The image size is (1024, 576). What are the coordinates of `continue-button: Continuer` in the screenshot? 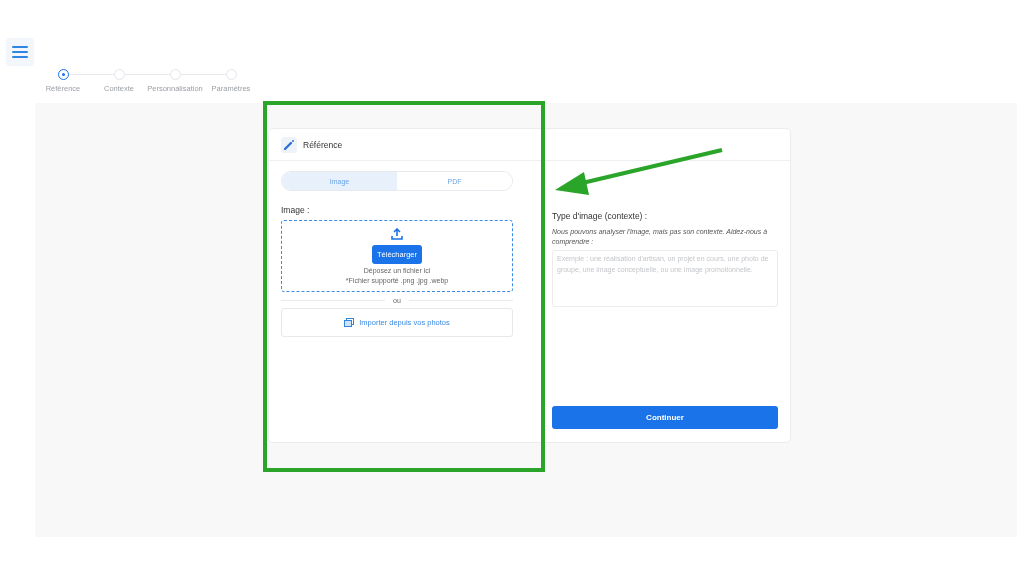 It's located at (665, 417).